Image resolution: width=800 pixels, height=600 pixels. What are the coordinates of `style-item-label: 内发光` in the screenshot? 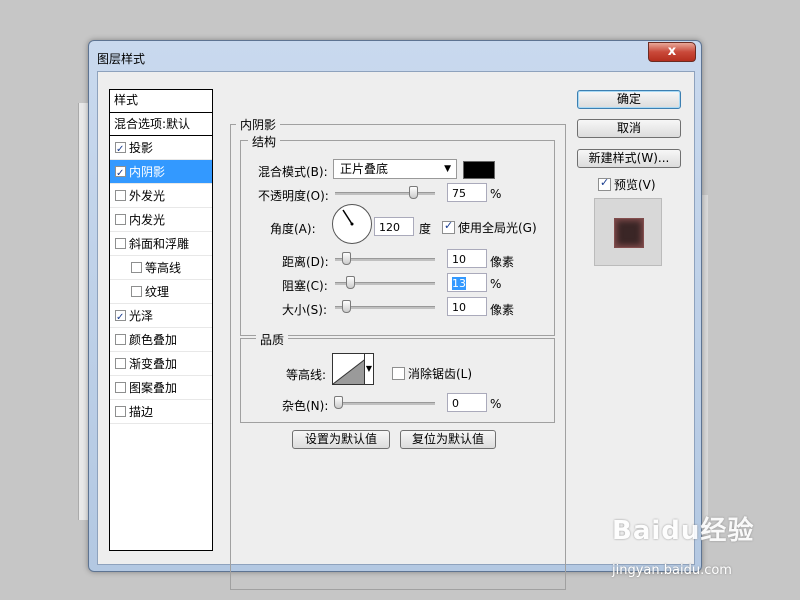 It's located at (147, 219).